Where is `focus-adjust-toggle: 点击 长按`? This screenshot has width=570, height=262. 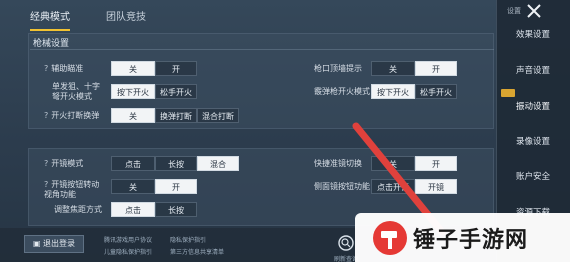 focus-adjust-toggle: 点击 长按 is located at coordinates (154, 209).